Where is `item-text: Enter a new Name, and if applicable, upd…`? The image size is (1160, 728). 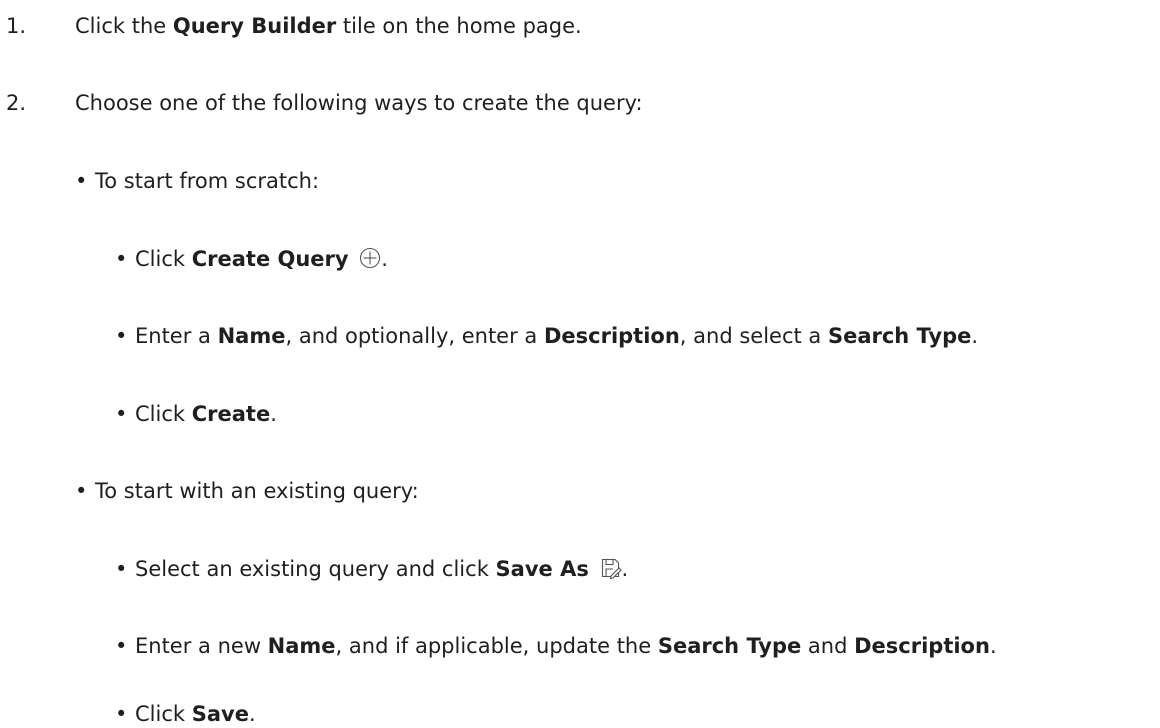
item-text: Enter a new Name, and if applicable, upd… is located at coordinates (566, 646).